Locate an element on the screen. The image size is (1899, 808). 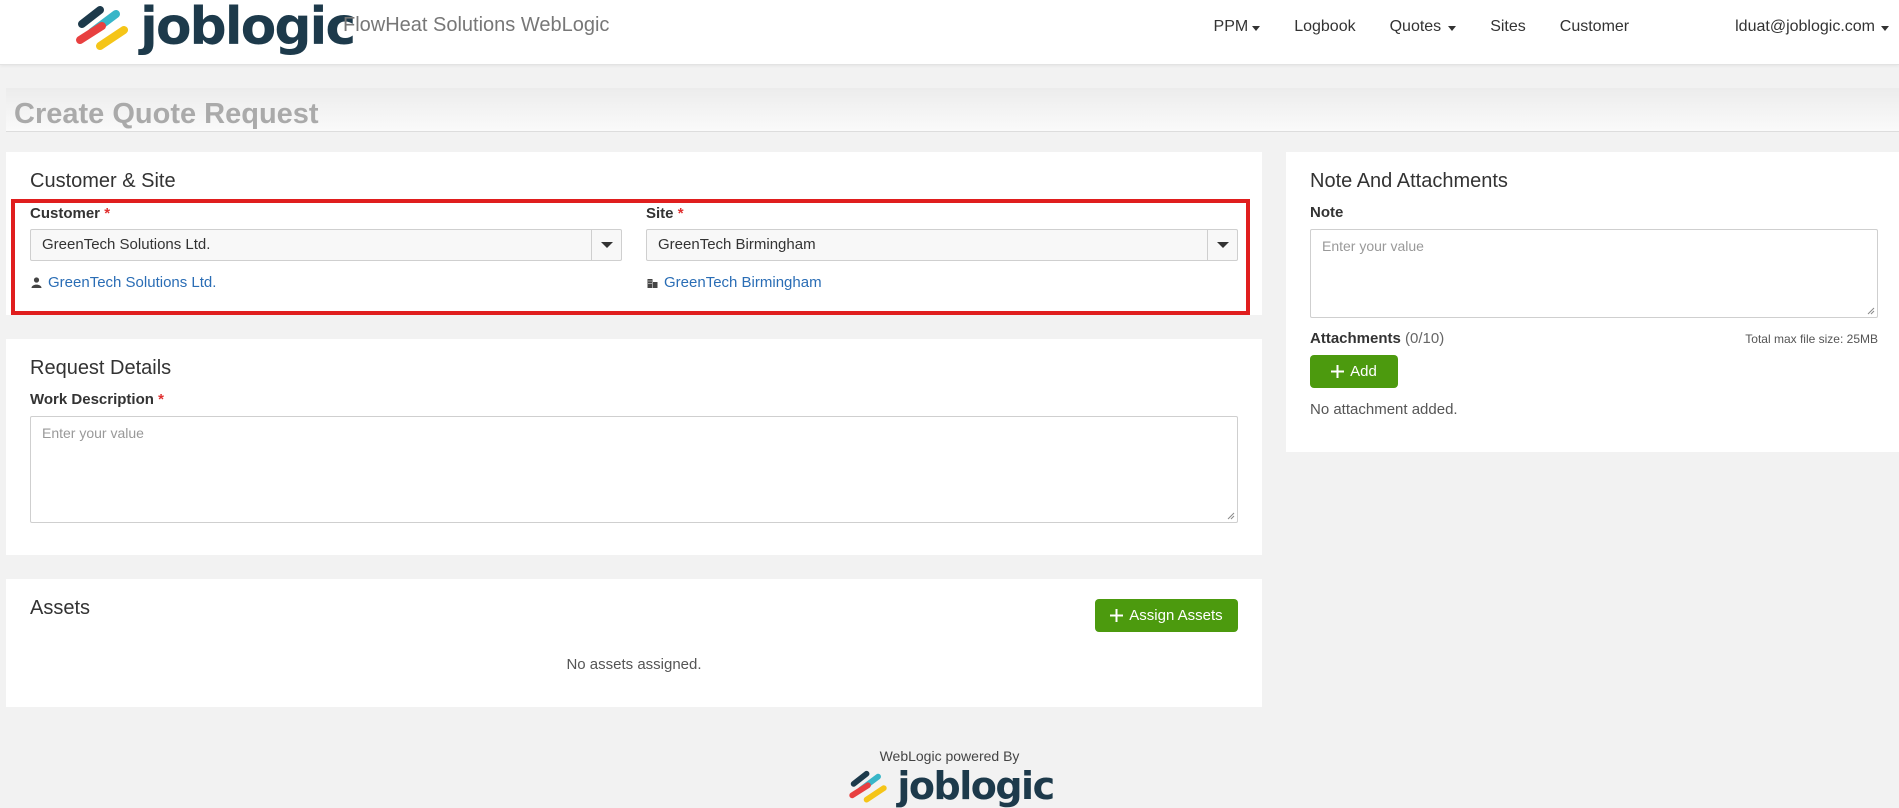
brand-logo: joblogic is located at coordinates (213, 28).